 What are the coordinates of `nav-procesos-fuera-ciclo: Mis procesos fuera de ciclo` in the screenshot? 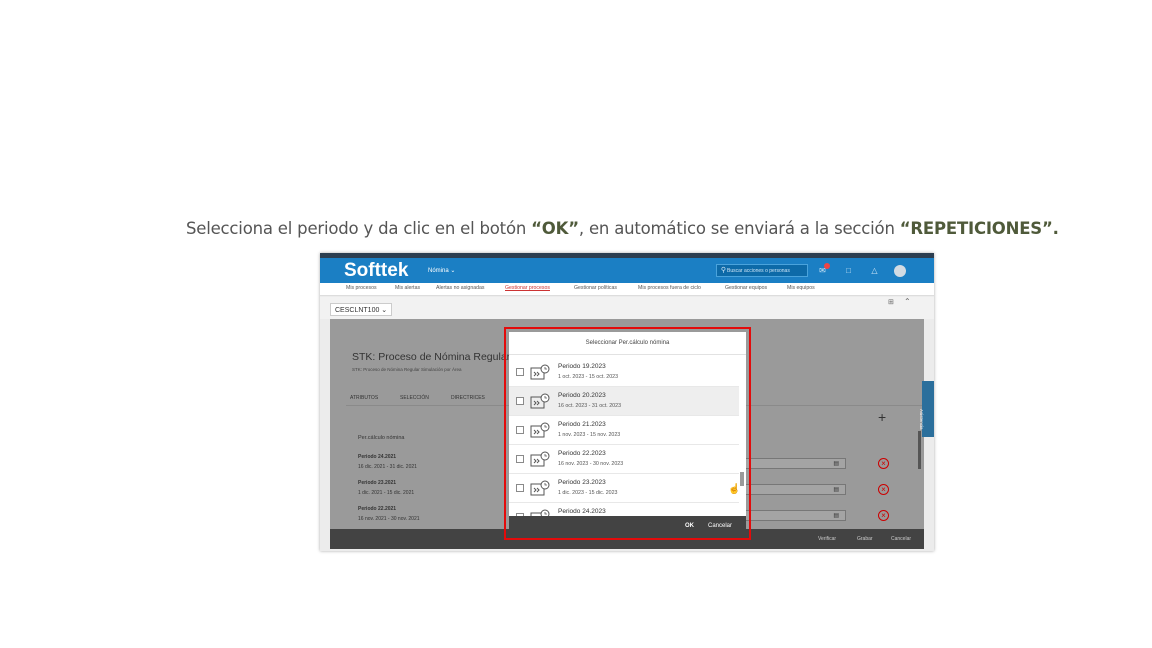 It's located at (669, 288).